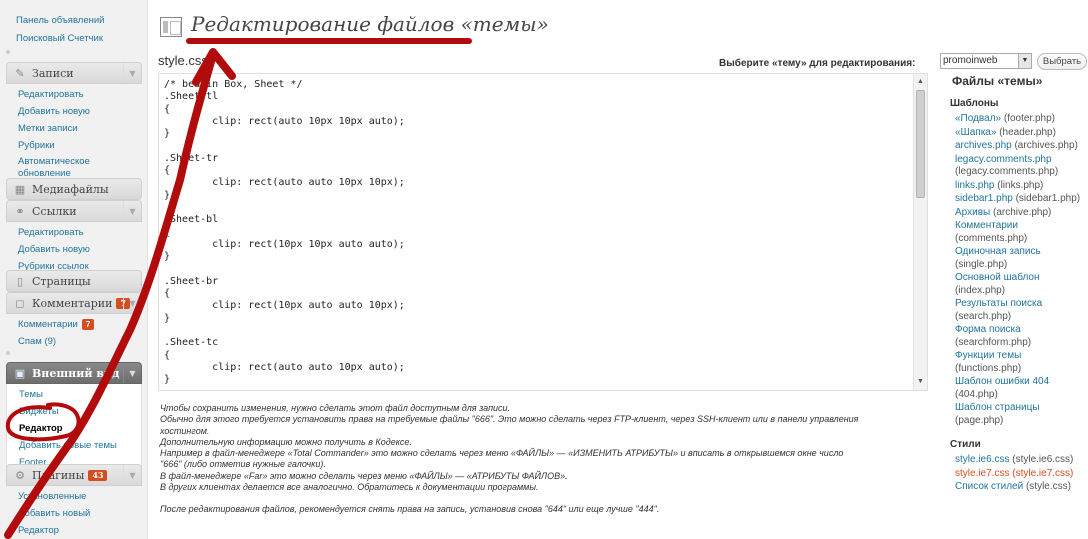 Image resolution: width=1088 pixels, height=539 pixels. Describe the element at coordinates (58, 475) in the screenshot. I see `menu-plugins-title: Плагины` at that location.